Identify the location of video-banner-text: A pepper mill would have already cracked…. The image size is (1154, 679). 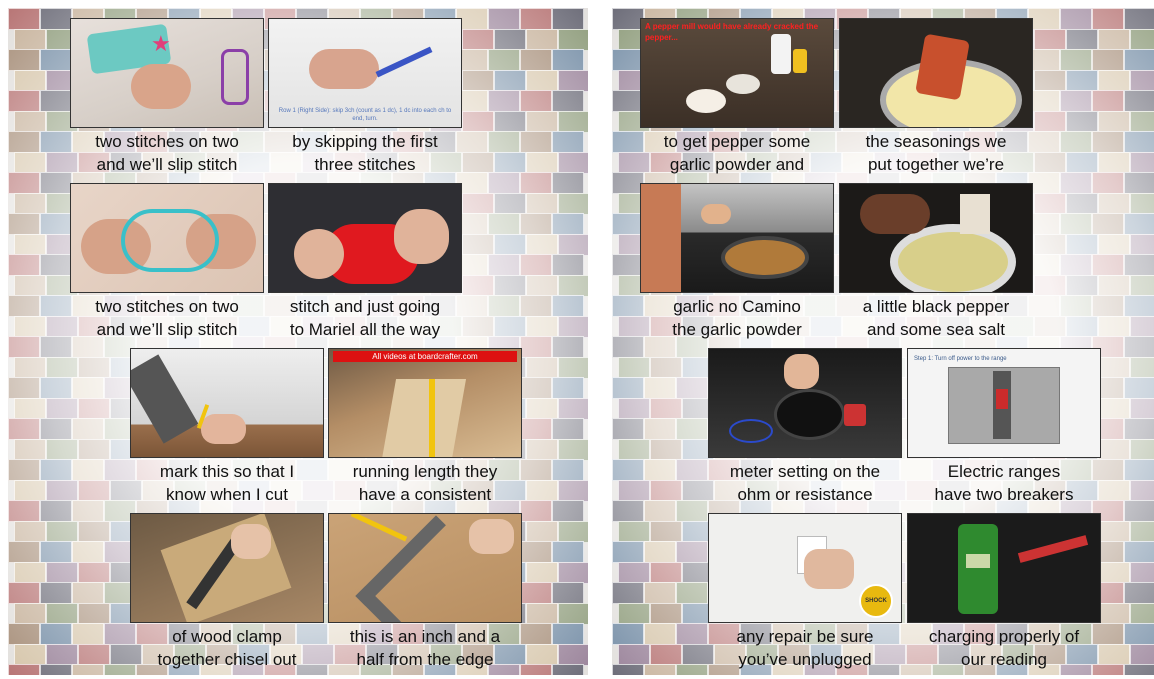
(732, 32).